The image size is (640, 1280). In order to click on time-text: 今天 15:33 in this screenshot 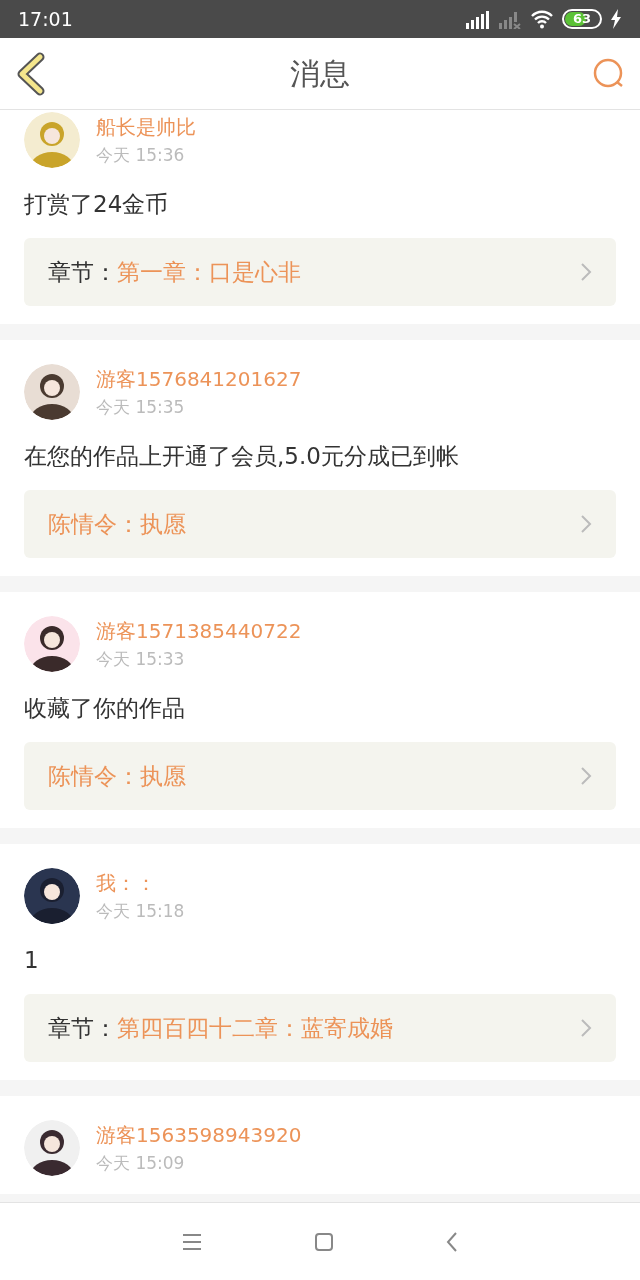, I will do `click(141, 659)`.